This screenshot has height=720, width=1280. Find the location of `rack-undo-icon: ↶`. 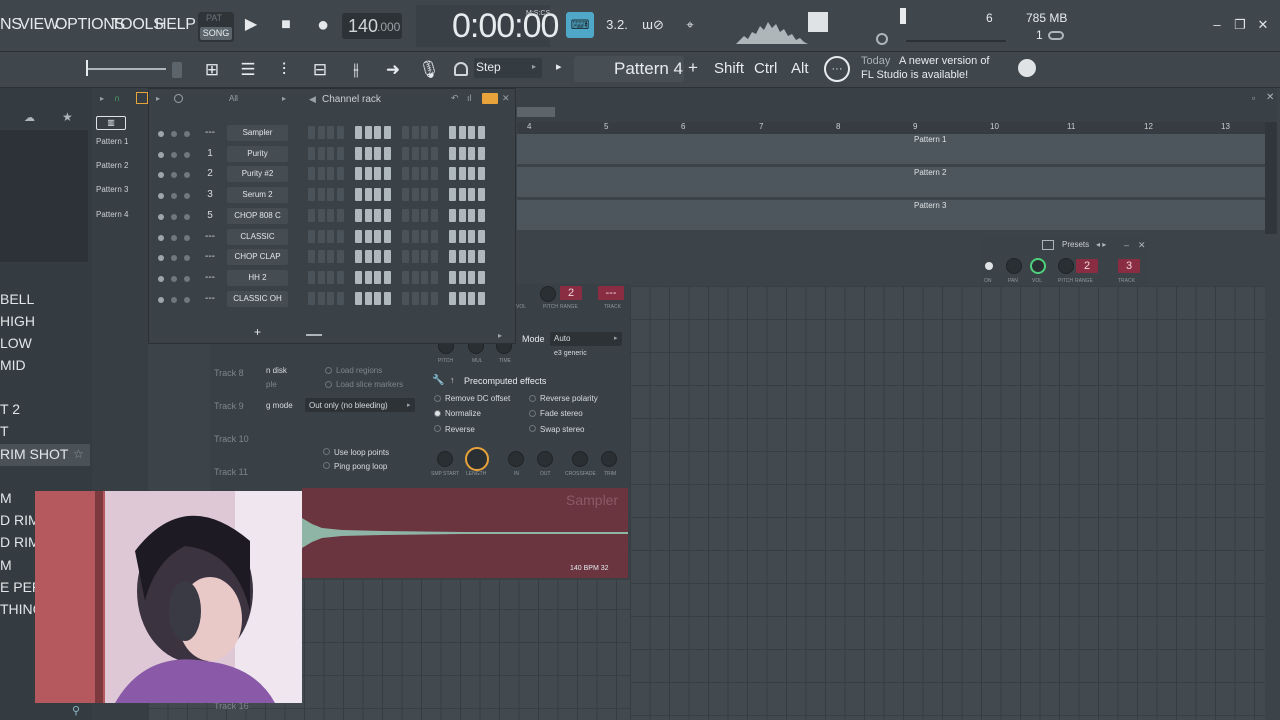

rack-undo-icon: ↶ is located at coordinates (455, 98).